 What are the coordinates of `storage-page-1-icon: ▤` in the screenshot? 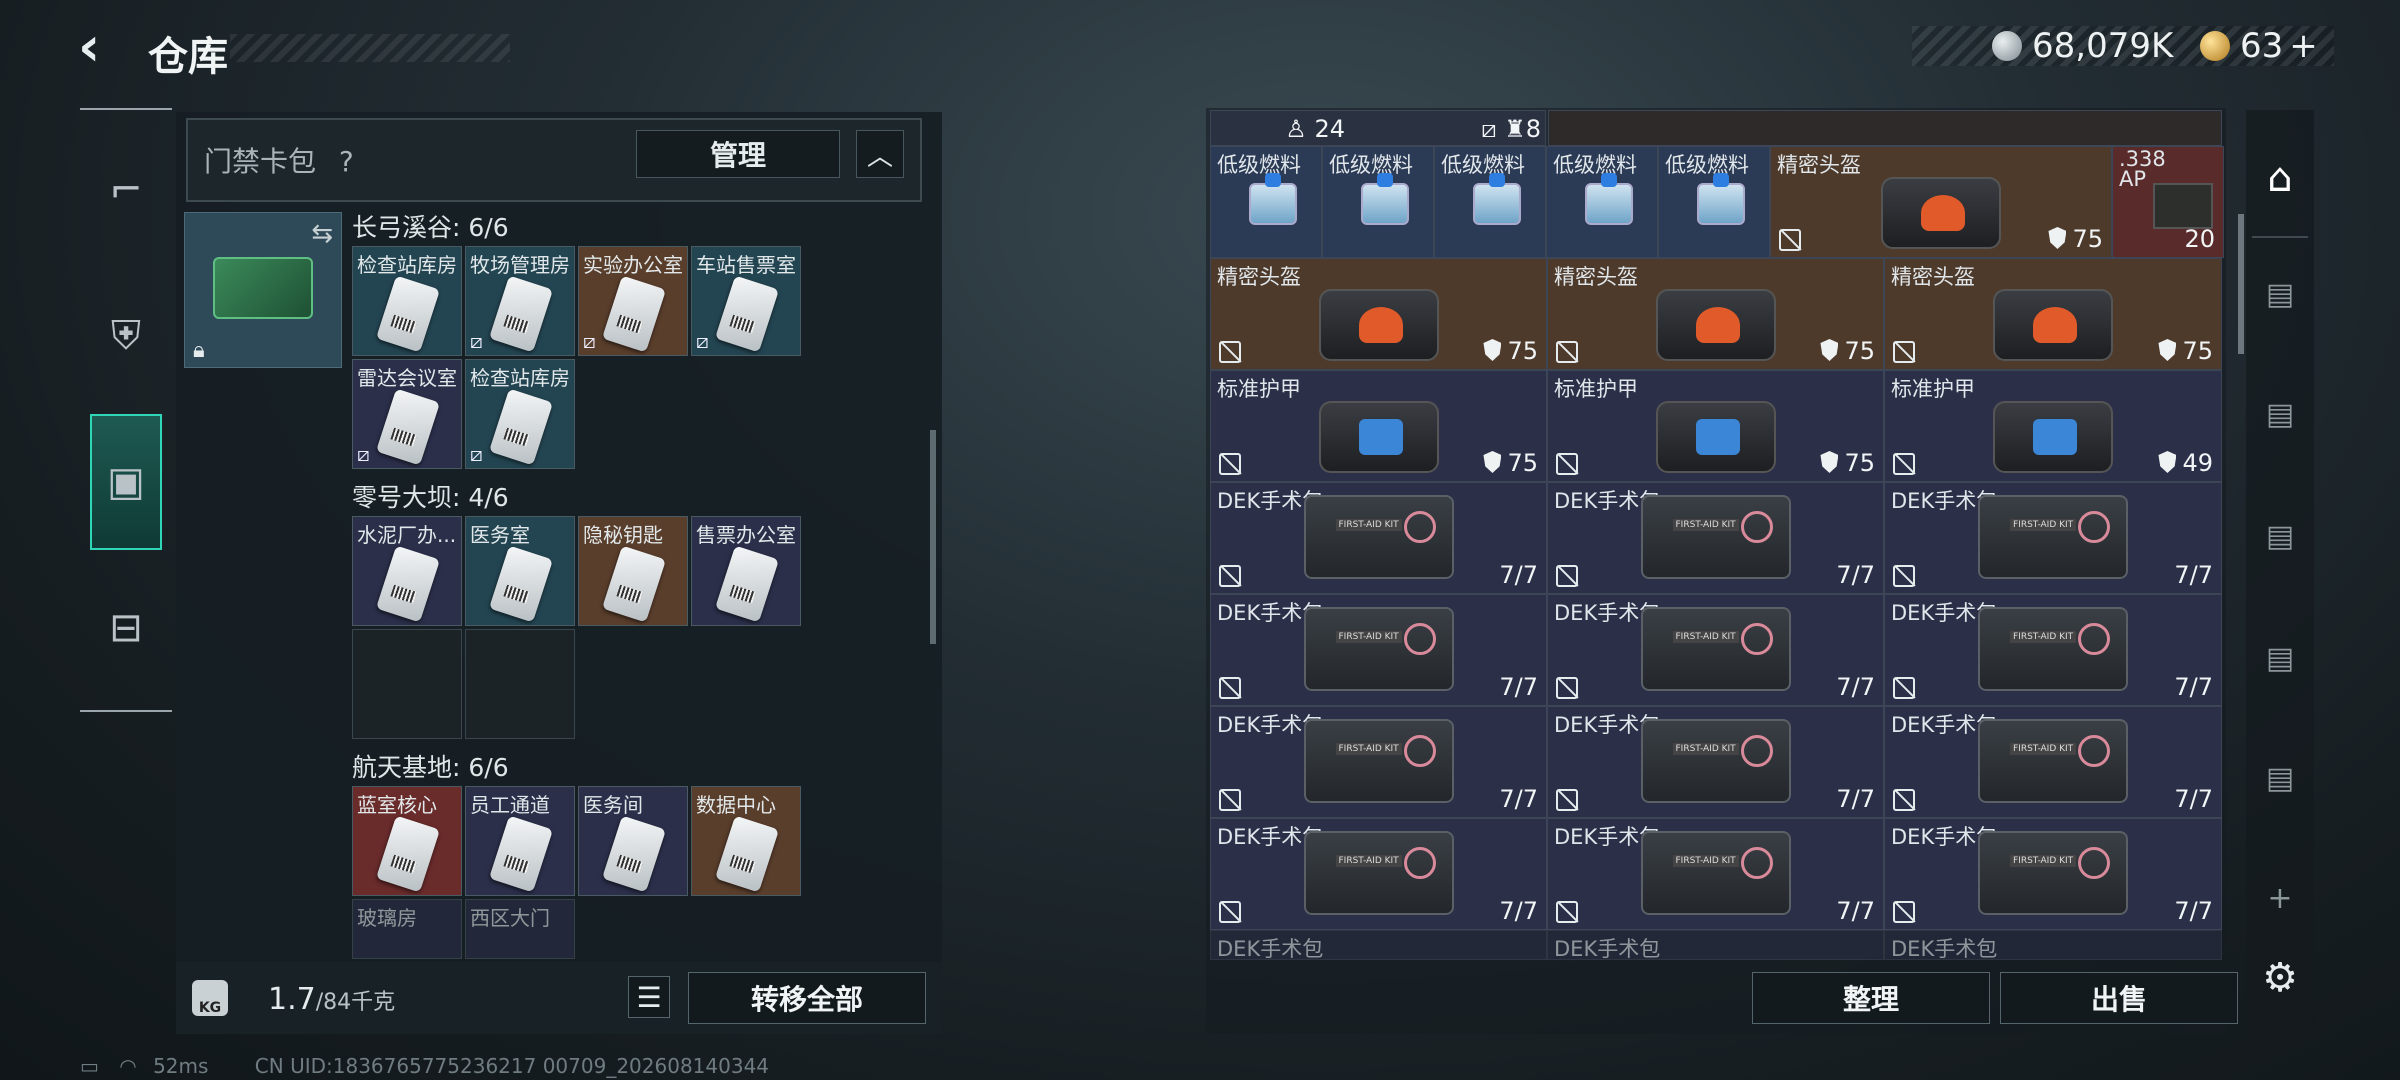 It's located at (2280, 294).